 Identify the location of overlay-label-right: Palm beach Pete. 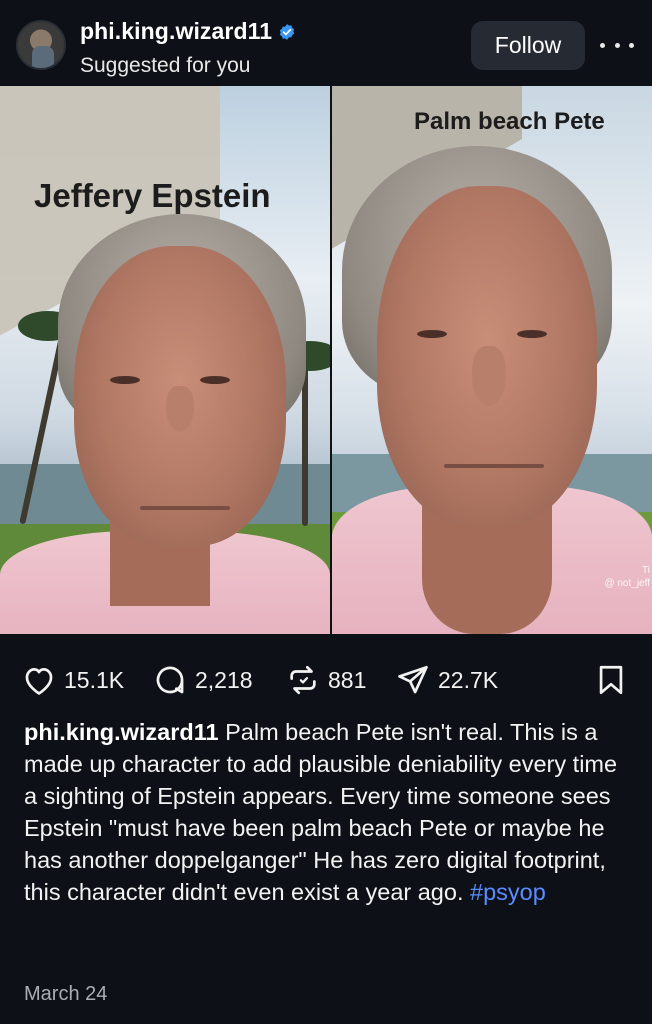
(509, 121).